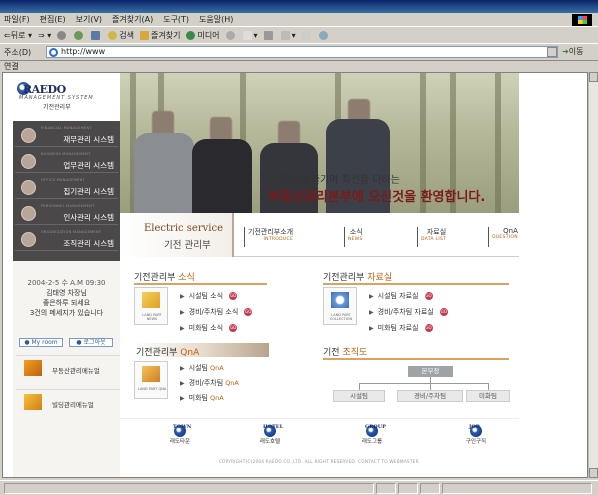 This screenshot has width=598, height=495. Describe the element at coordinates (180, 434) in the screenshot. I see `family-town: 래도타운 TOWN` at that location.